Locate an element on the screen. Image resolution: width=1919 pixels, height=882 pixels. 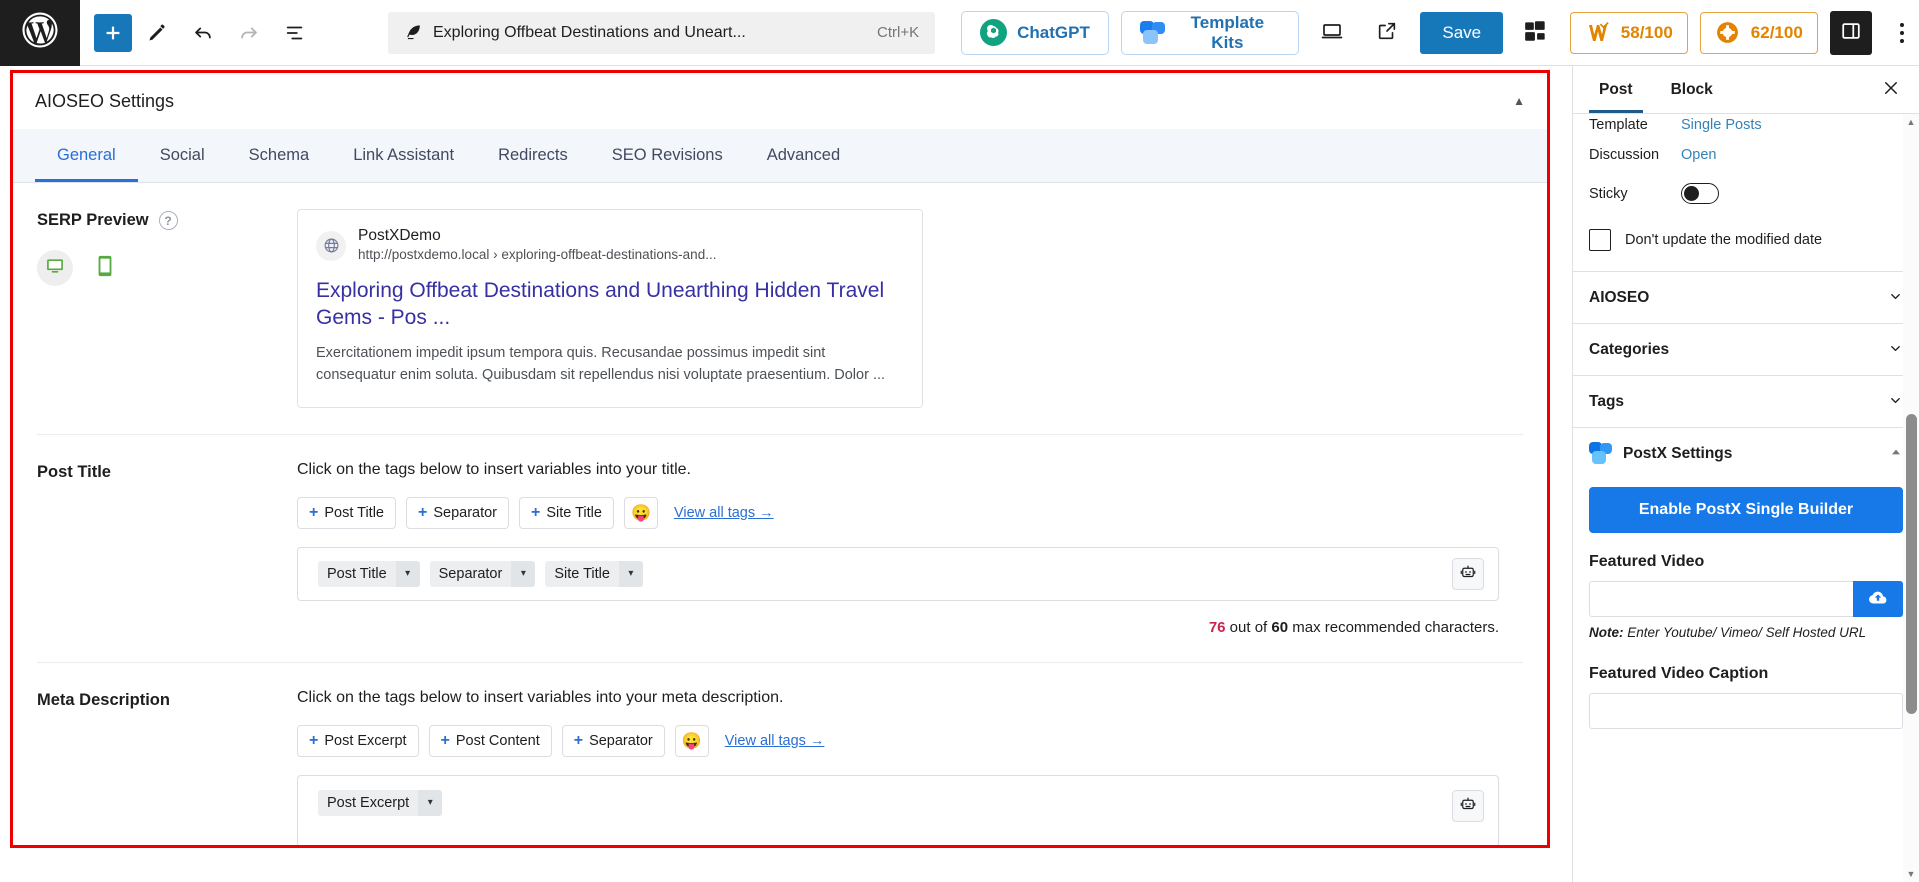
enable-postx-single-builder-button: Enable PostX Single Builder is located at coordinates (1746, 510).